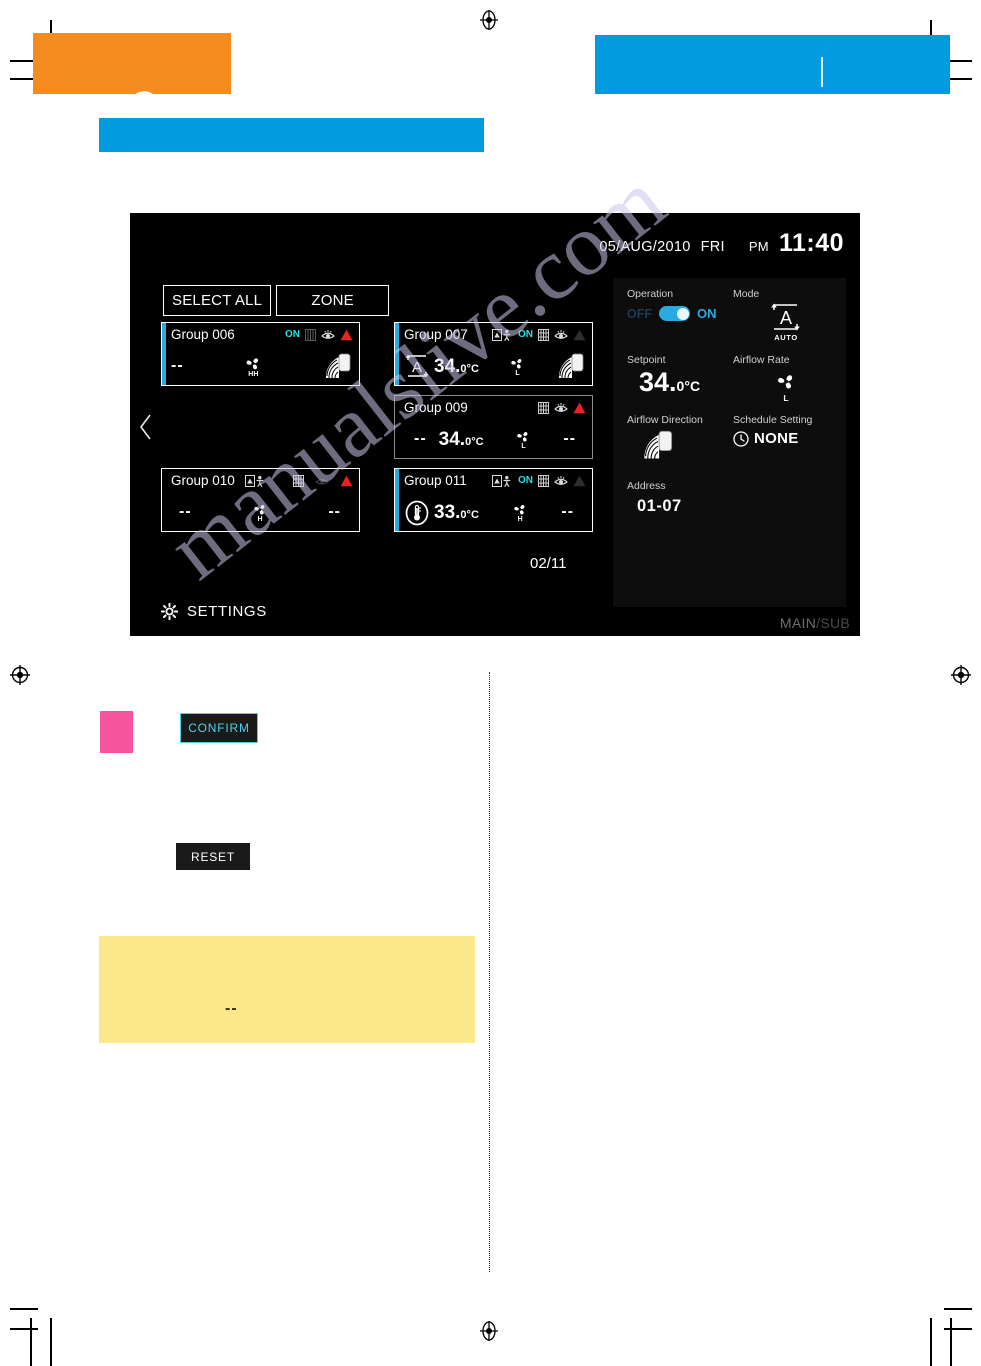  I want to click on note-box-text: --, so click(231, 1008).